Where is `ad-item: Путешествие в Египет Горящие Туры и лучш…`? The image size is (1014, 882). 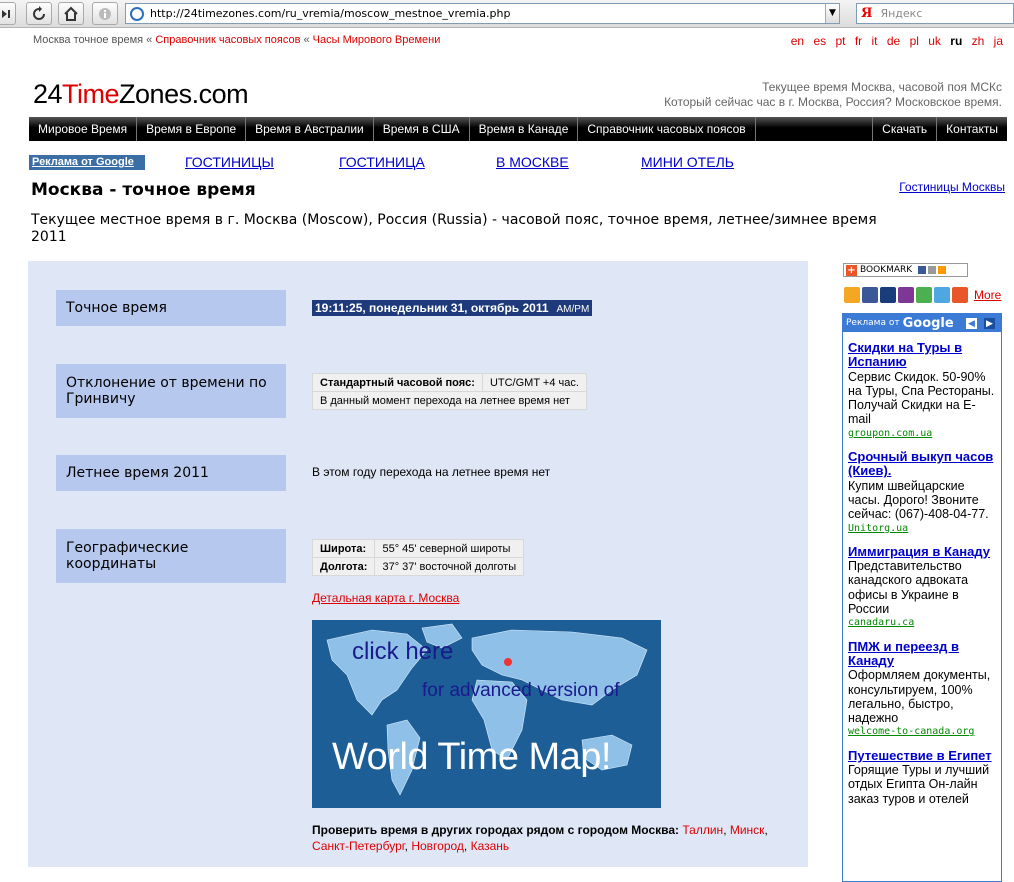 ad-item: Путешествие в Египет Горящие Туры и лучш… is located at coordinates (922, 777).